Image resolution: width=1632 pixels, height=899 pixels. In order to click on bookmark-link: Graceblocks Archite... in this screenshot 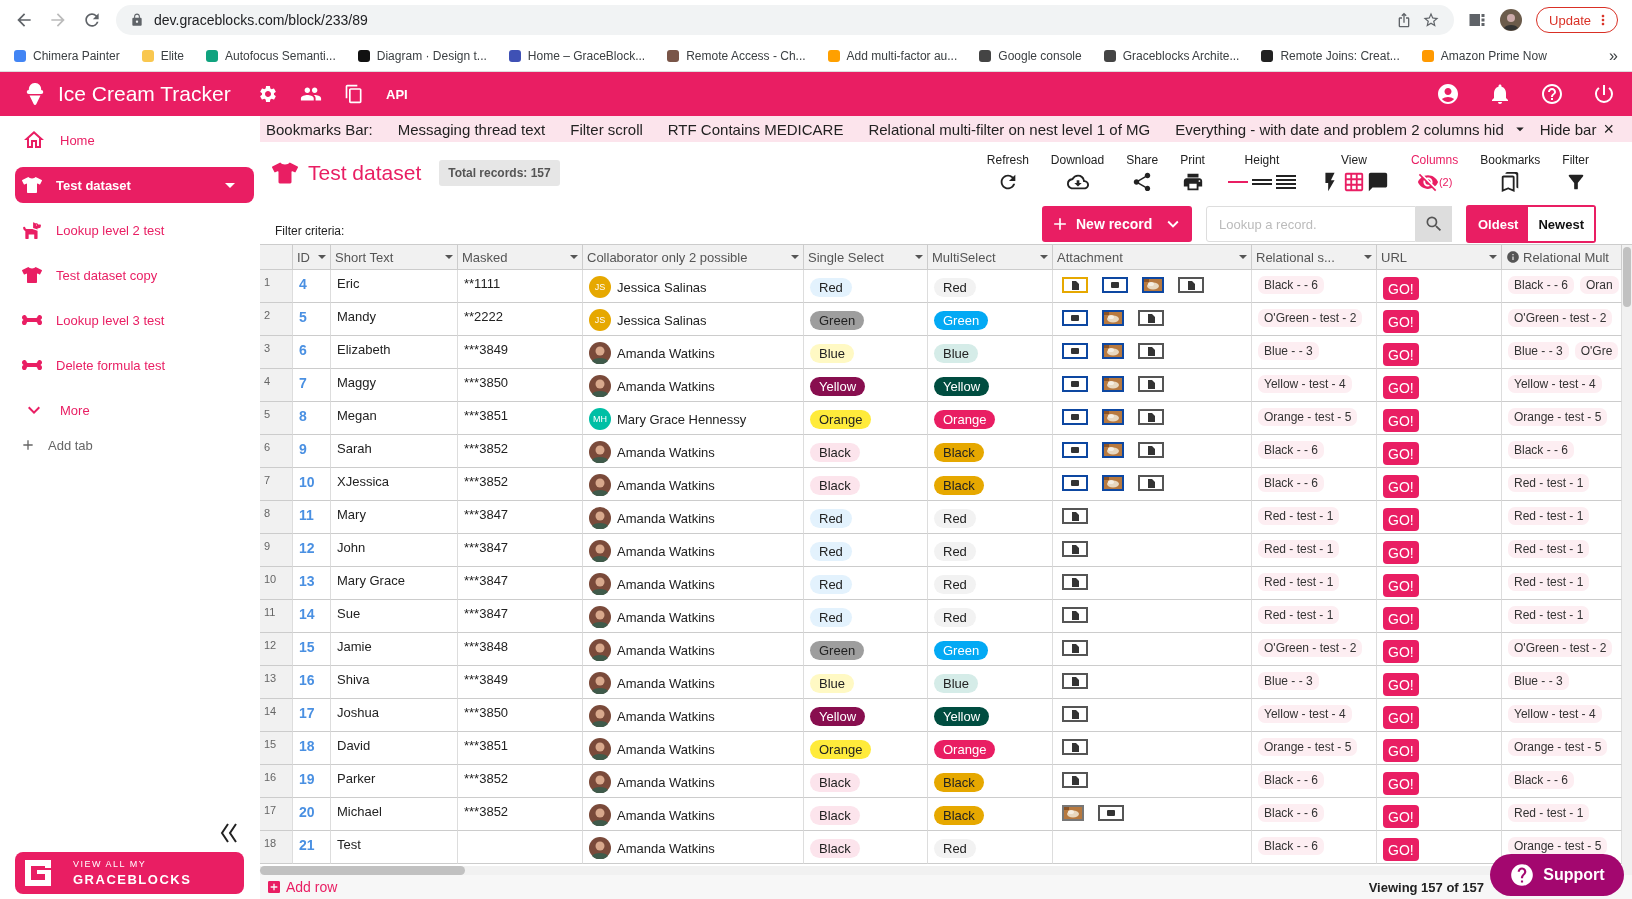, I will do `click(1171, 55)`.